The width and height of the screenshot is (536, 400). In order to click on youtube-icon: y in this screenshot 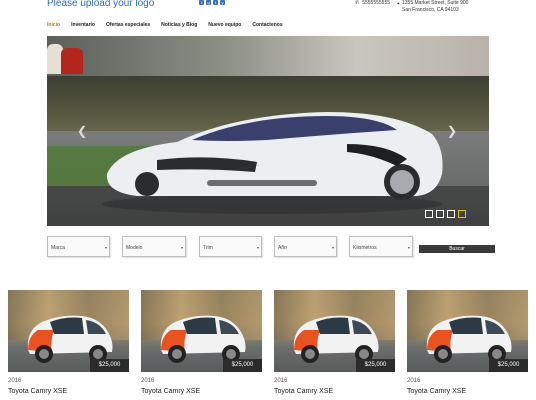, I will do `click(222, 2)`.